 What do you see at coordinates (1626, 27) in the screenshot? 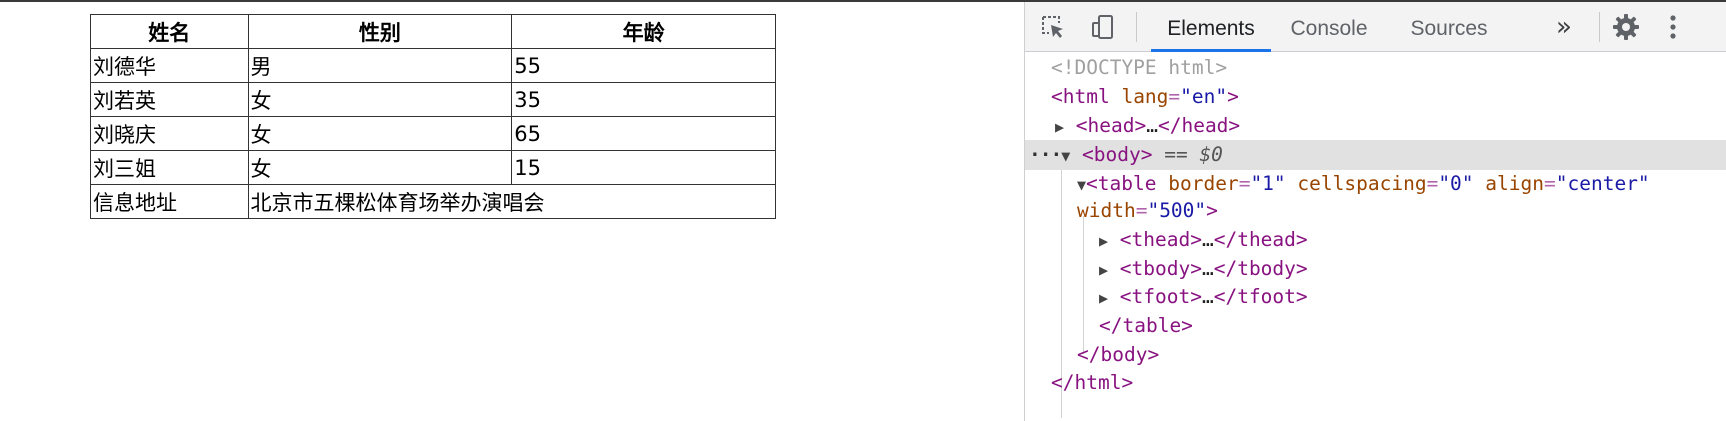
I see `gear-icon` at bounding box center [1626, 27].